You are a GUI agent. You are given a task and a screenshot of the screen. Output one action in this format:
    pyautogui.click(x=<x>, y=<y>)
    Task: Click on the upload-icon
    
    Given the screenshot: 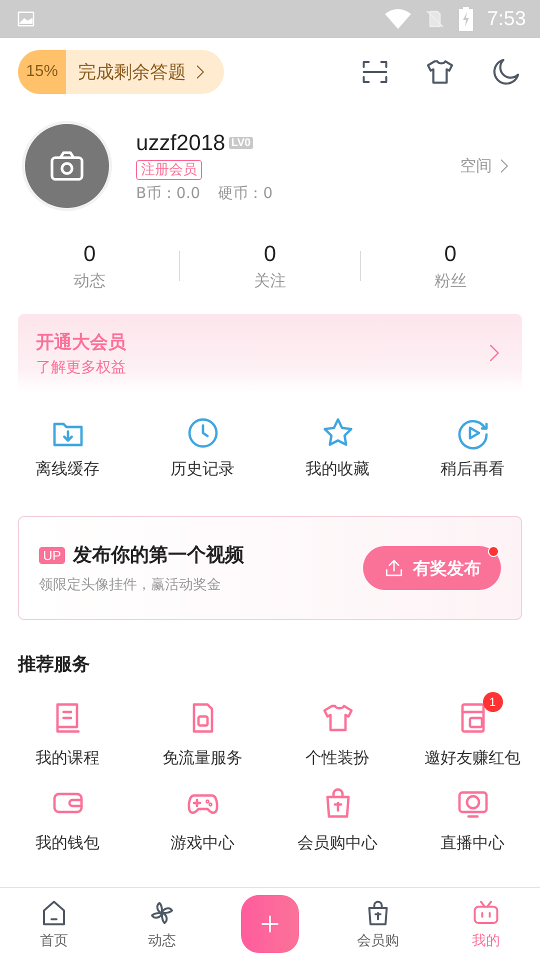 What is the action you would take?
    pyautogui.click(x=394, y=568)
    